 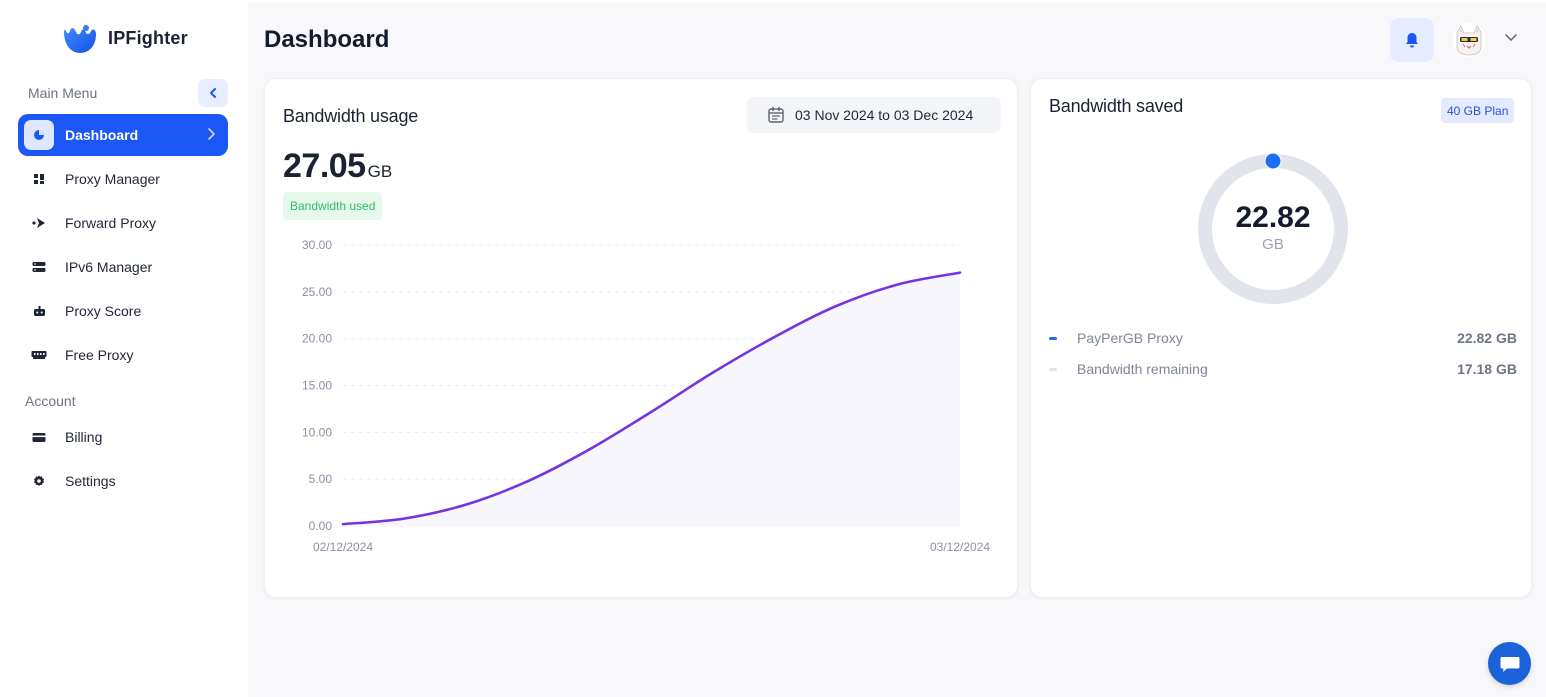 I want to click on chevron-left-icon, so click(x=213, y=93).